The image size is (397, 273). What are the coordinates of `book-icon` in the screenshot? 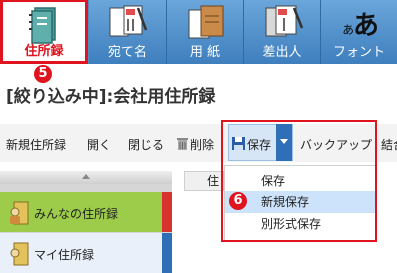 It's located at (19, 256).